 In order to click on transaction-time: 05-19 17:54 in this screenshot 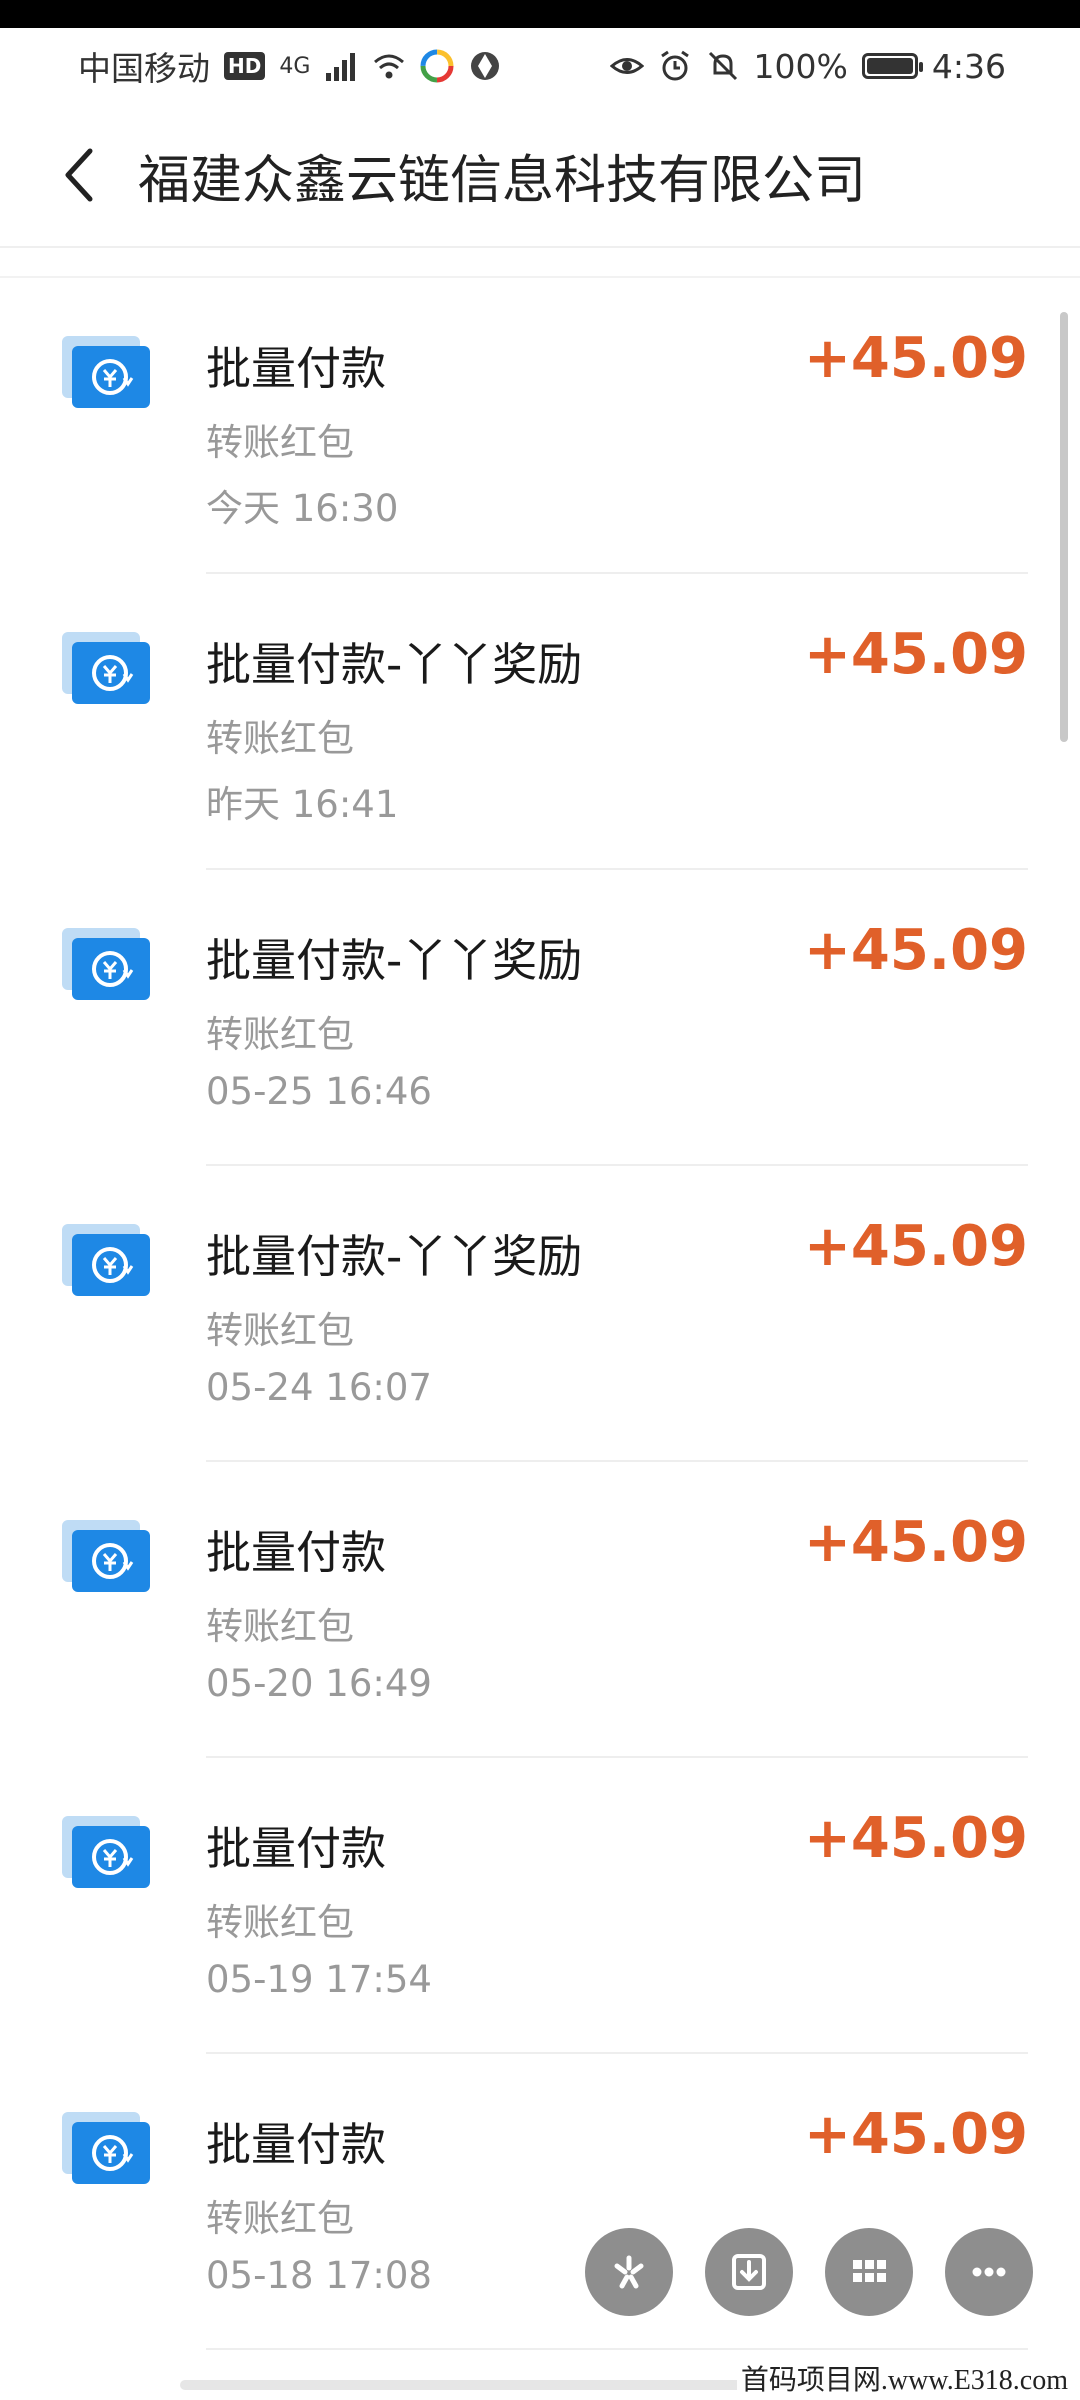, I will do `click(319, 1979)`.